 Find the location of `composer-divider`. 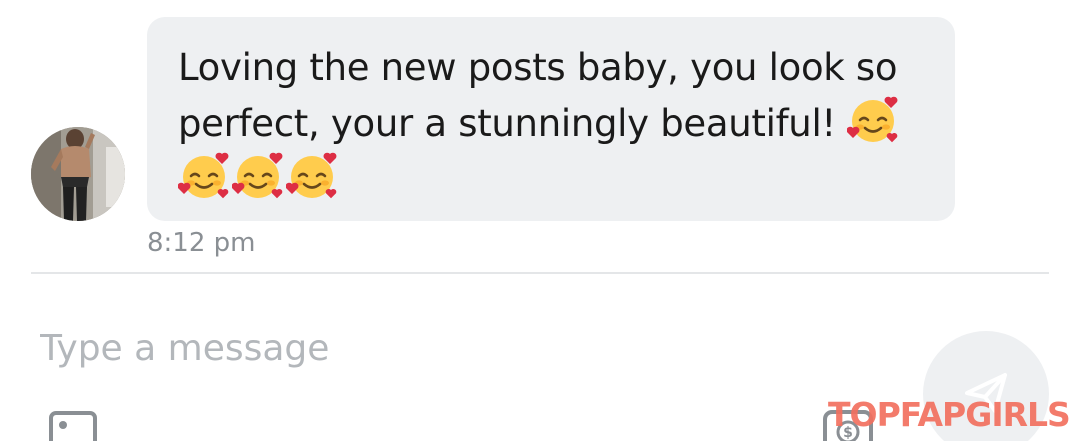

composer-divider is located at coordinates (540, 273).